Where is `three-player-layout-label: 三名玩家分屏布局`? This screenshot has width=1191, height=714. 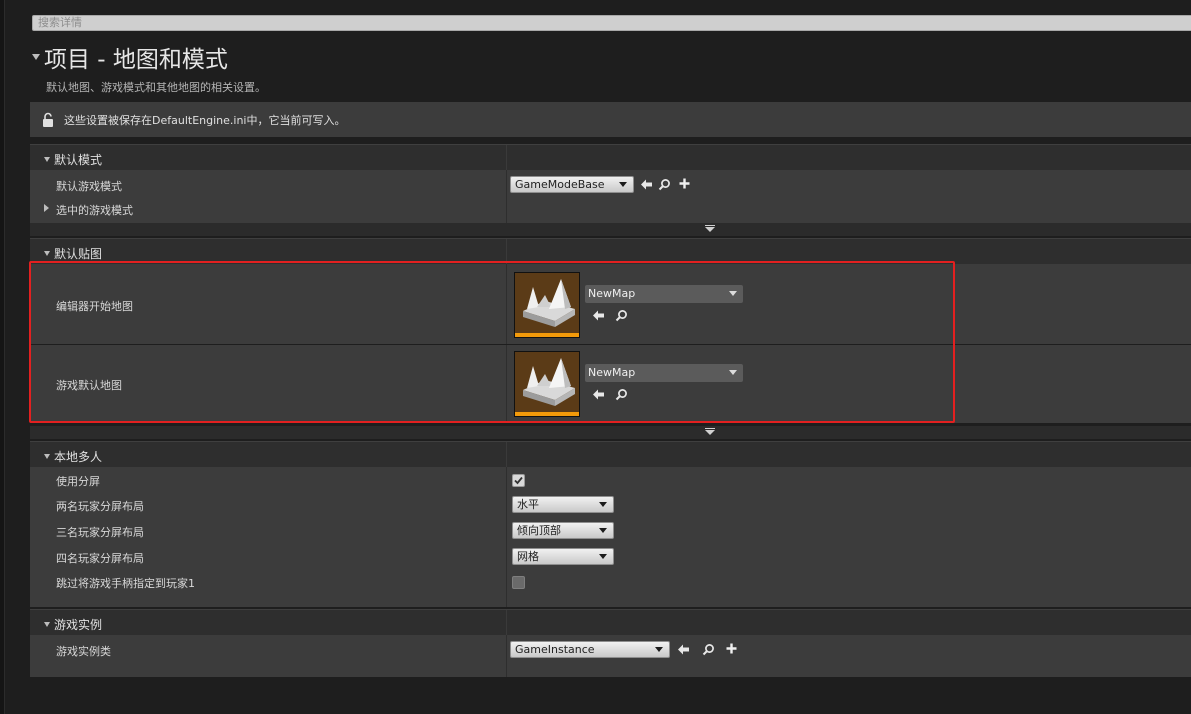
three-player-layout-label: 三名玩家分屏布局 is located at coordinates (100, 532).